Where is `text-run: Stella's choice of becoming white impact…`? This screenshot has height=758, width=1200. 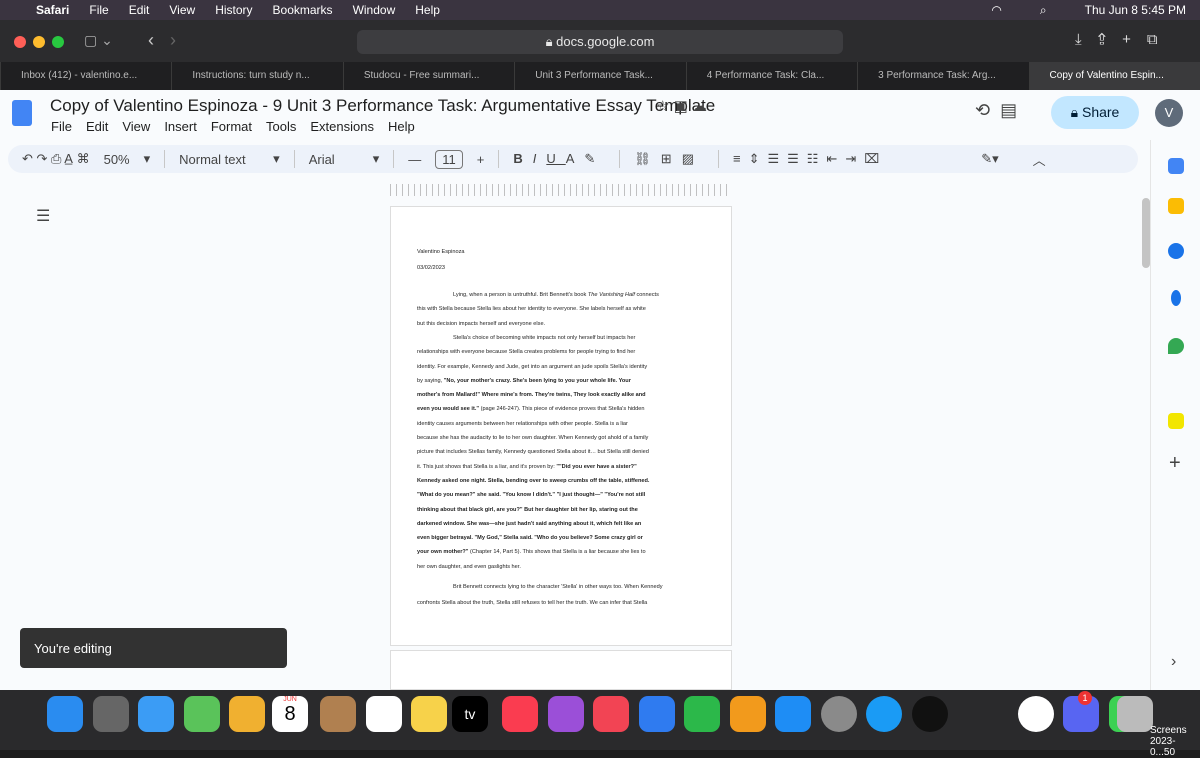 text-run: Stella's choice of becoming white impact… is located at coordinates (544, 337).